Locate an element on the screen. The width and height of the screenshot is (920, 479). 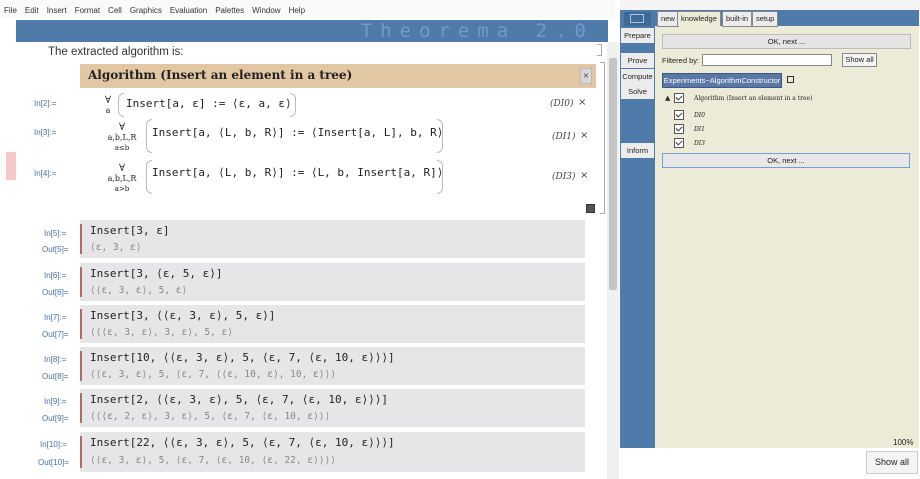
filter-input is located at coordinates (767, 60).